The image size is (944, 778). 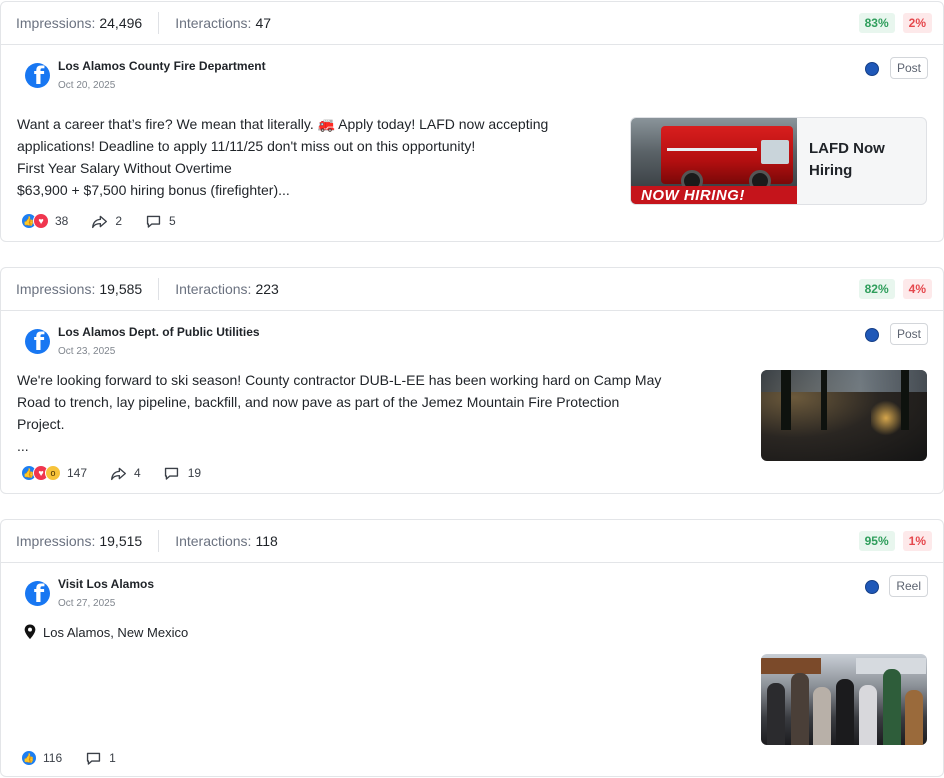 What do you see at coordinates (162, 66) in the screenshot?
I see `page-name: Los Alamos County Fire Department` at bounding box center [162, 66].